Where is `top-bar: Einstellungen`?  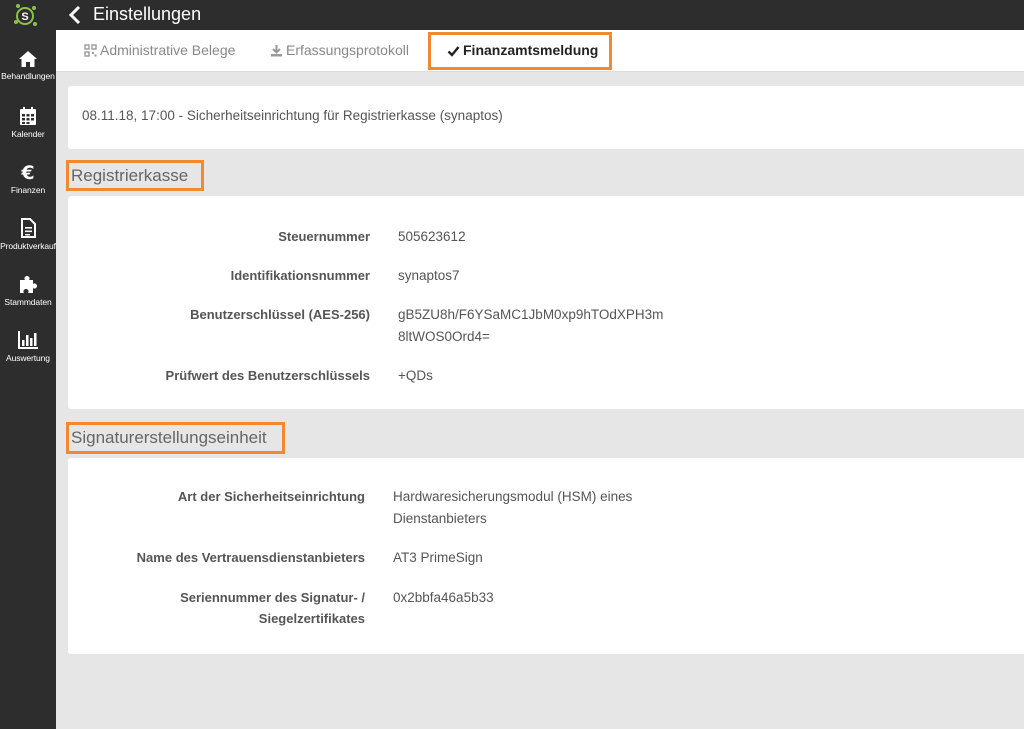 top-bar: Einstellungen is located at coordinates (540, 15).